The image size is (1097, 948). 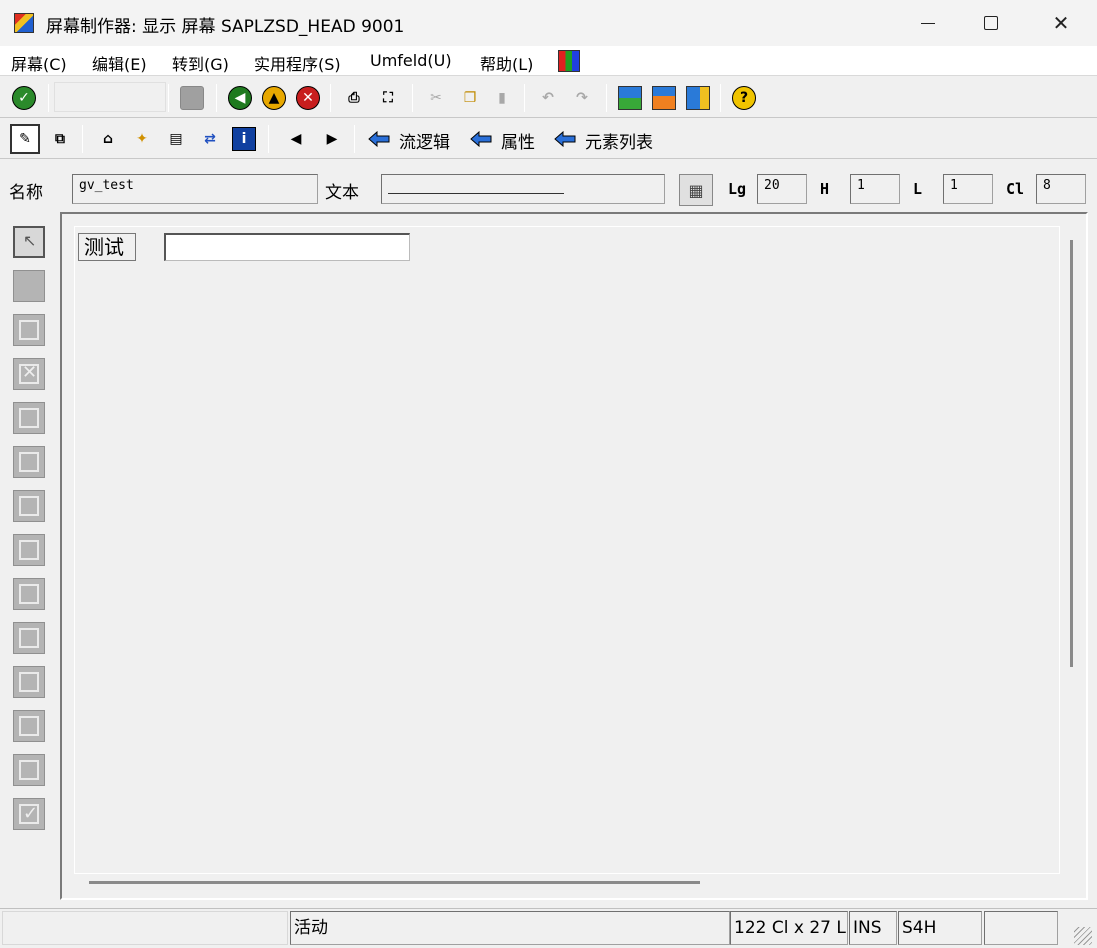 I want to click on l-label: L, so click(x=918, y=189).